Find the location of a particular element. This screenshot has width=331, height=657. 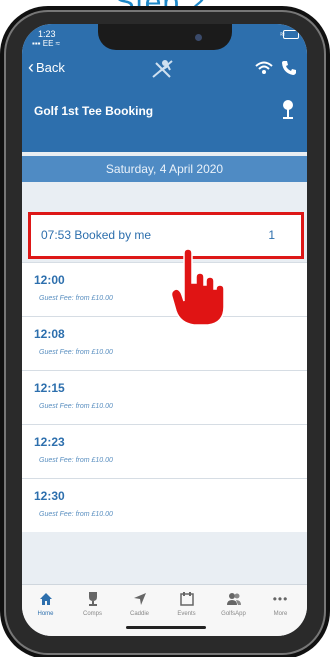

wifi-icon is located at coordinates (264, 68).